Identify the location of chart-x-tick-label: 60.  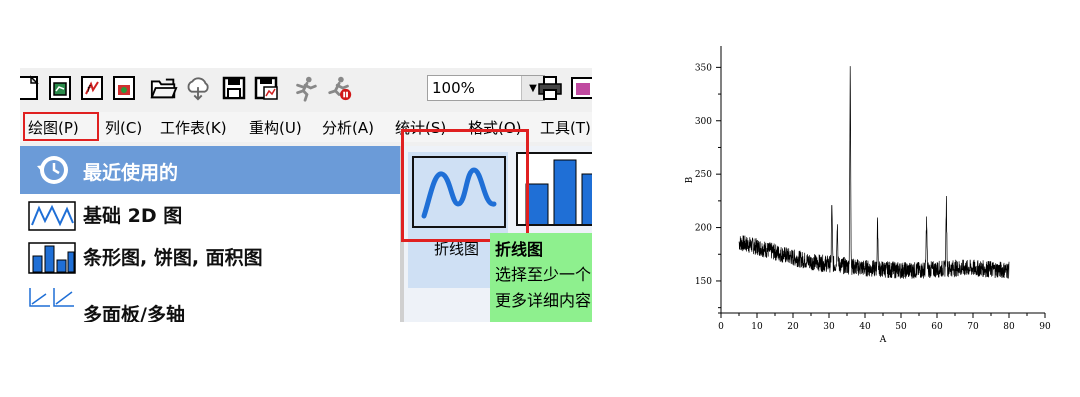
(937, 327).